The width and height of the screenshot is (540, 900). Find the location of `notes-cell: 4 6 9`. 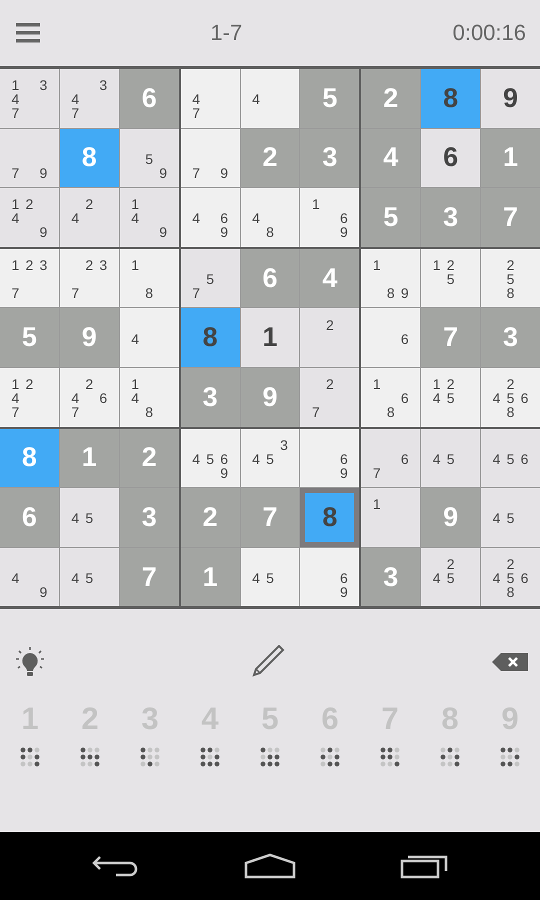

notes-cell: 4 6 9 is located at coordinates (210, 217).